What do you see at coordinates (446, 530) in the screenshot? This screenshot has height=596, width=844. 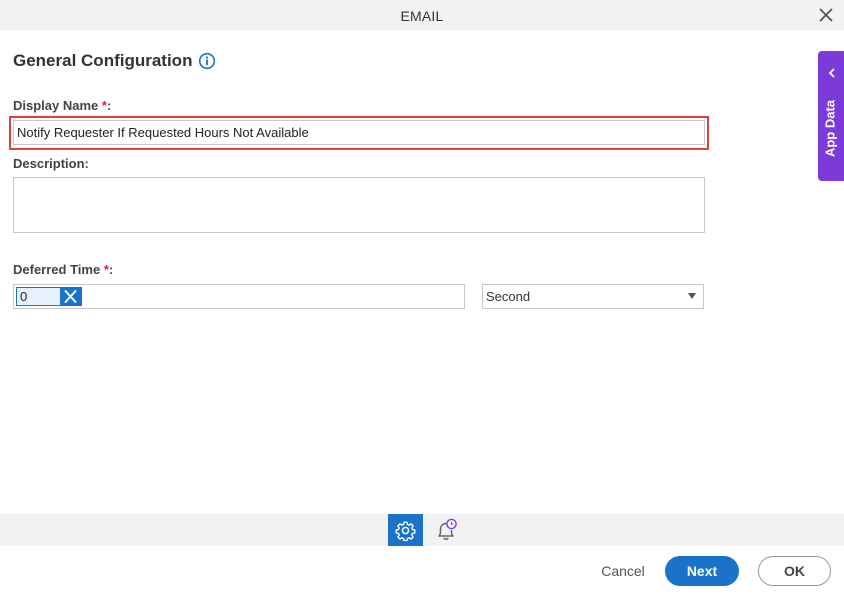 I see `bell-clock-icon` at bounding box center [446, 530].